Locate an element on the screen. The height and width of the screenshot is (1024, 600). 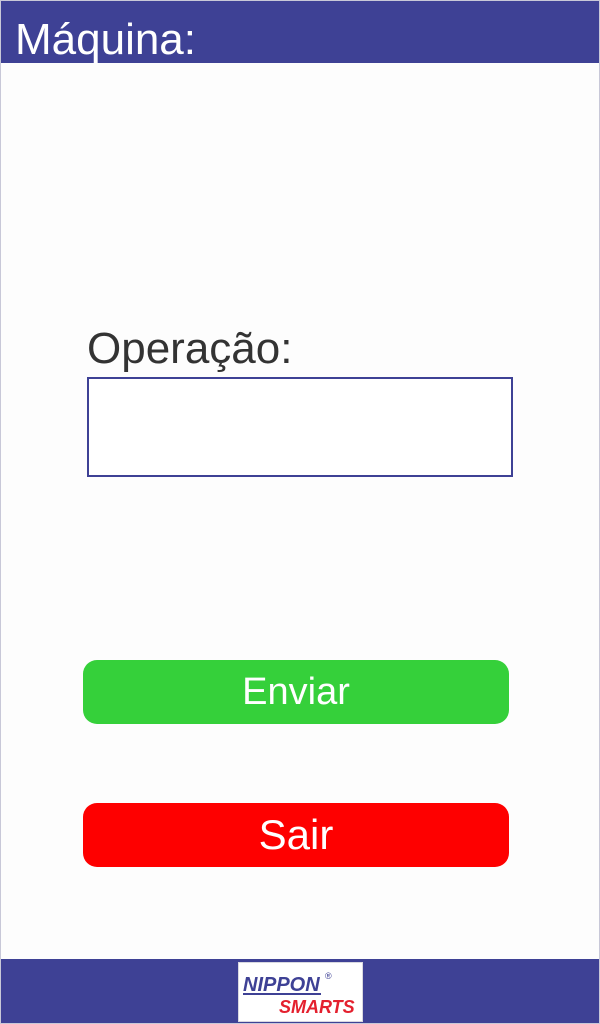
operation-input is located at coordinates (300, 427).